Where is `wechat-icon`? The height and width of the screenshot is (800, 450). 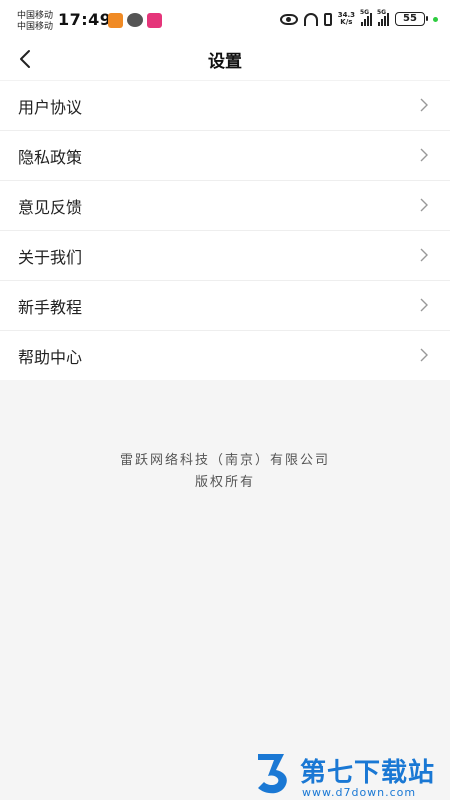
wechat-icon is located at coordinates (135, 20).